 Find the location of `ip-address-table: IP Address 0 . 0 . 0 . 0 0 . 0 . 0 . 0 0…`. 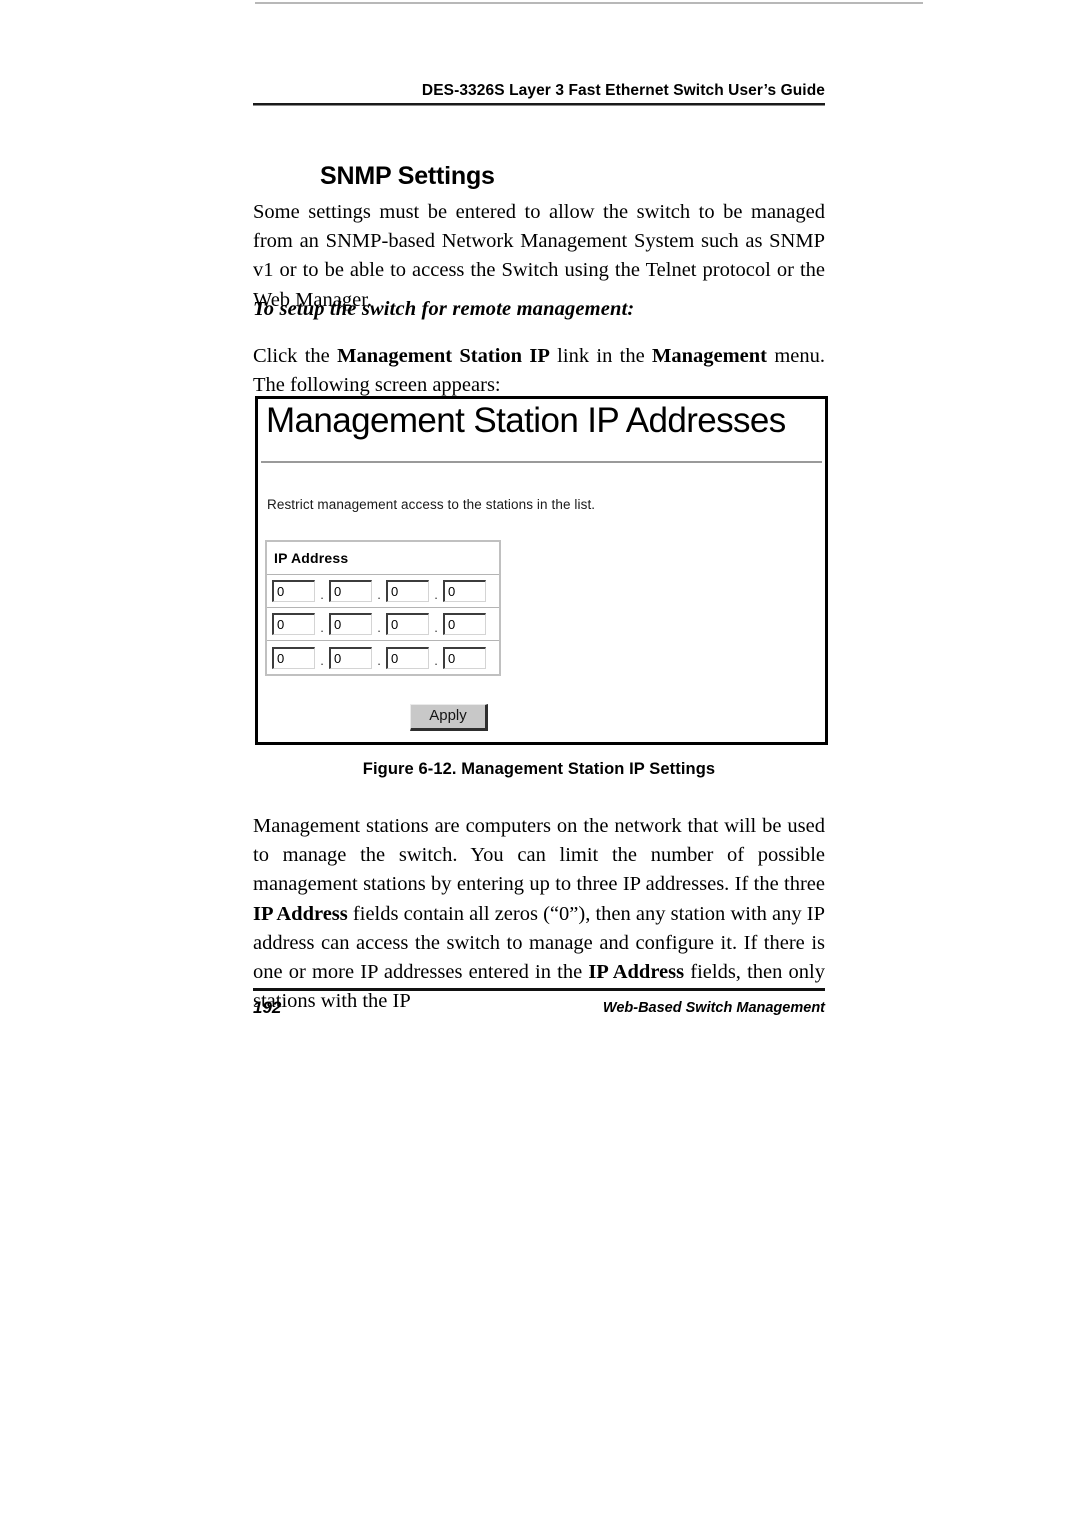

ip-address-table: IP Address 0 . 0 . 0 . 0 0 . 0 . 0 . 0 0… is located at coordinates (383, 608).